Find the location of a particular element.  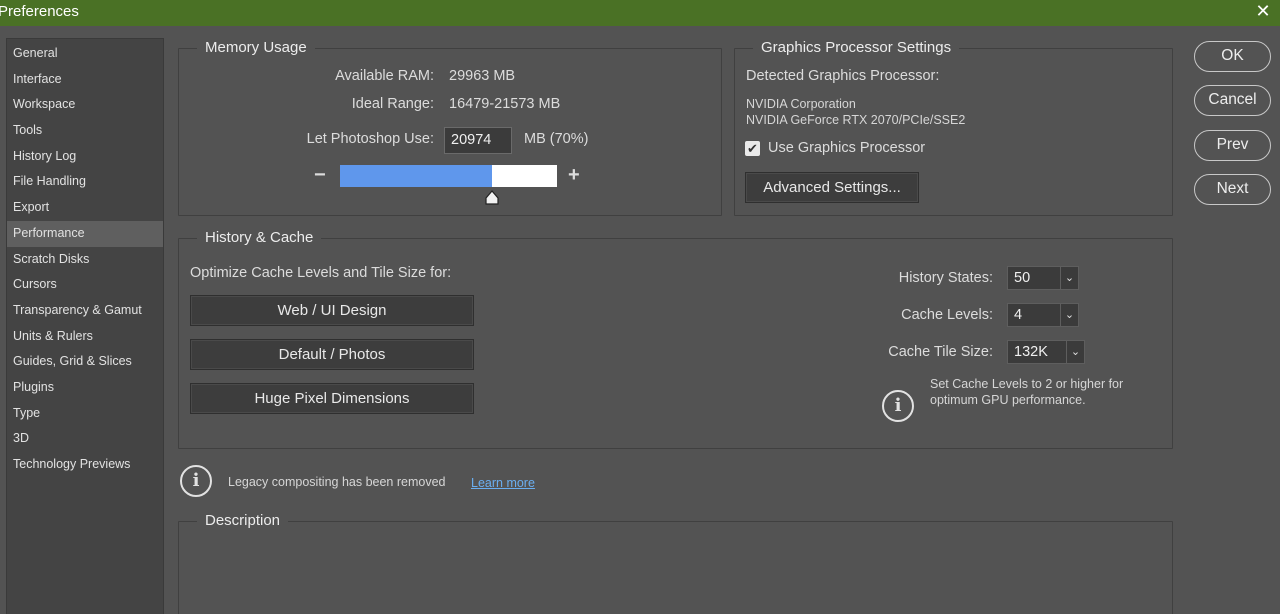

sidebar-item-3d: 3D is located at coordinates (85, 439).